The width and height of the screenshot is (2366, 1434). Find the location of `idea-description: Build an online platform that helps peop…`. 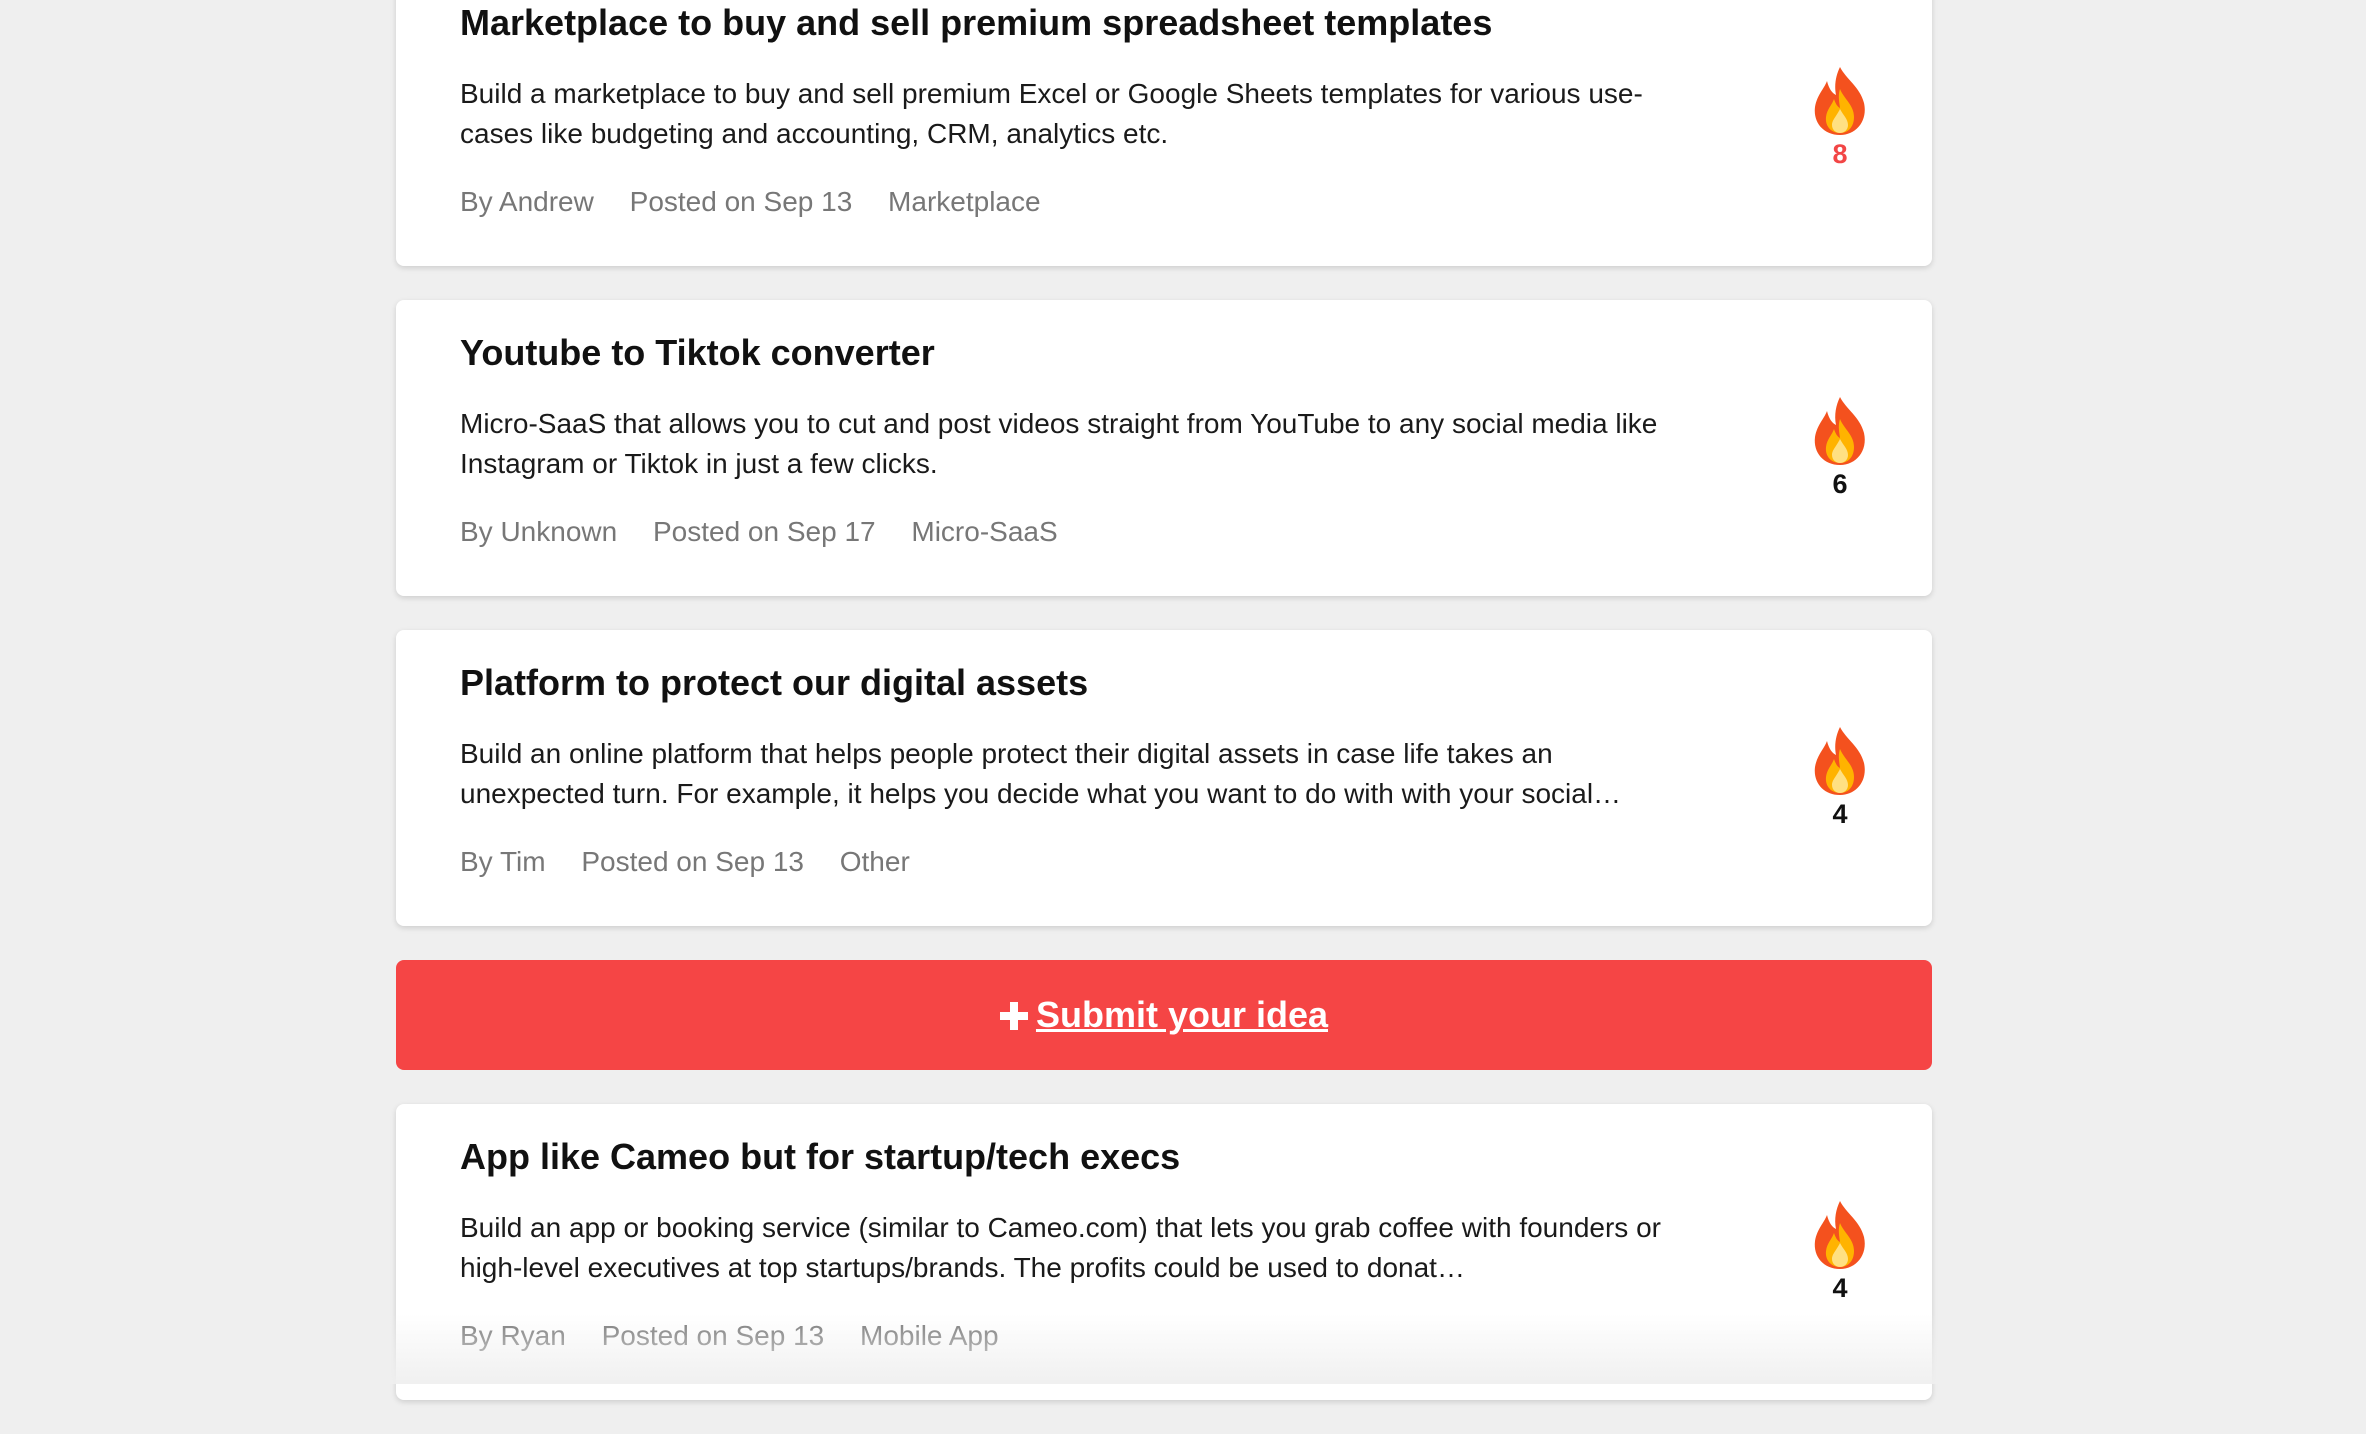

idea-description: Build an online platform that helps peop… is located at coordinates (1041, 773).